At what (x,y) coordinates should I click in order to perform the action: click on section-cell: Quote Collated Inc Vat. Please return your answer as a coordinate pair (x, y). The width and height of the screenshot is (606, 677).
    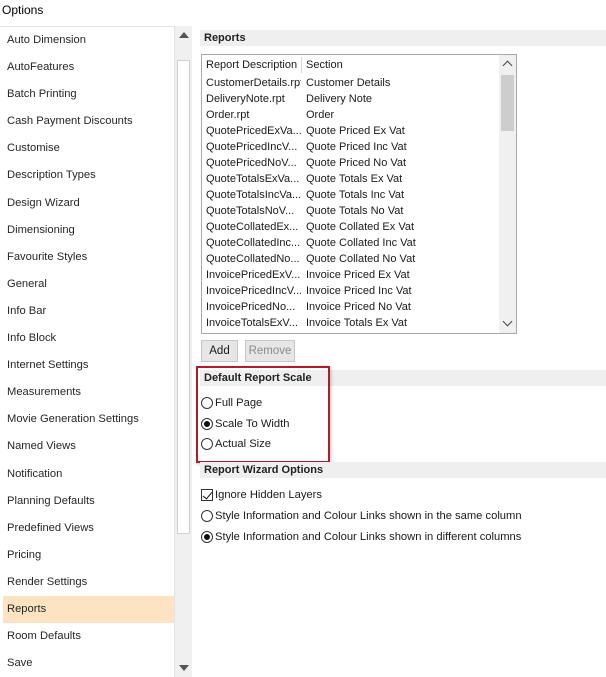
    Looking at the image, I should click on (361, 243).